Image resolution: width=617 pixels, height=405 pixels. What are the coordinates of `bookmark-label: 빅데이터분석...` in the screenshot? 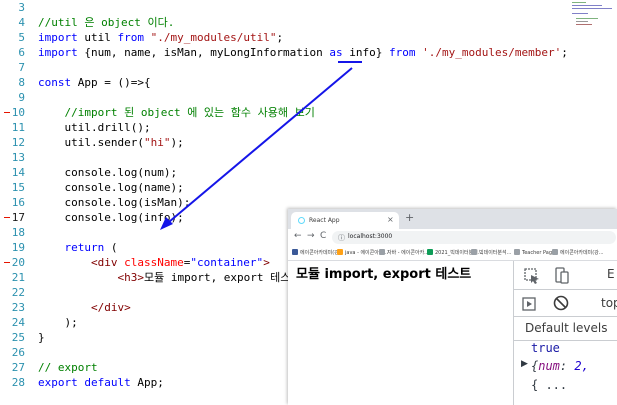 It's located at (495, 253).